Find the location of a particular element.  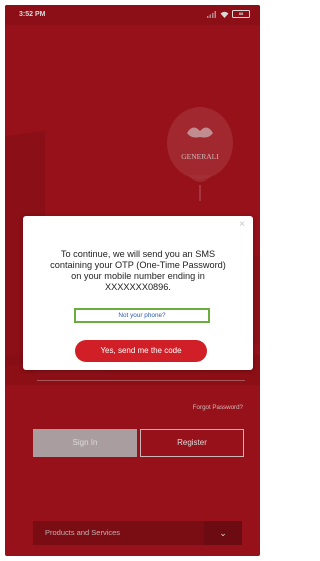

close-icon: × is located at coordinates (242, 225).